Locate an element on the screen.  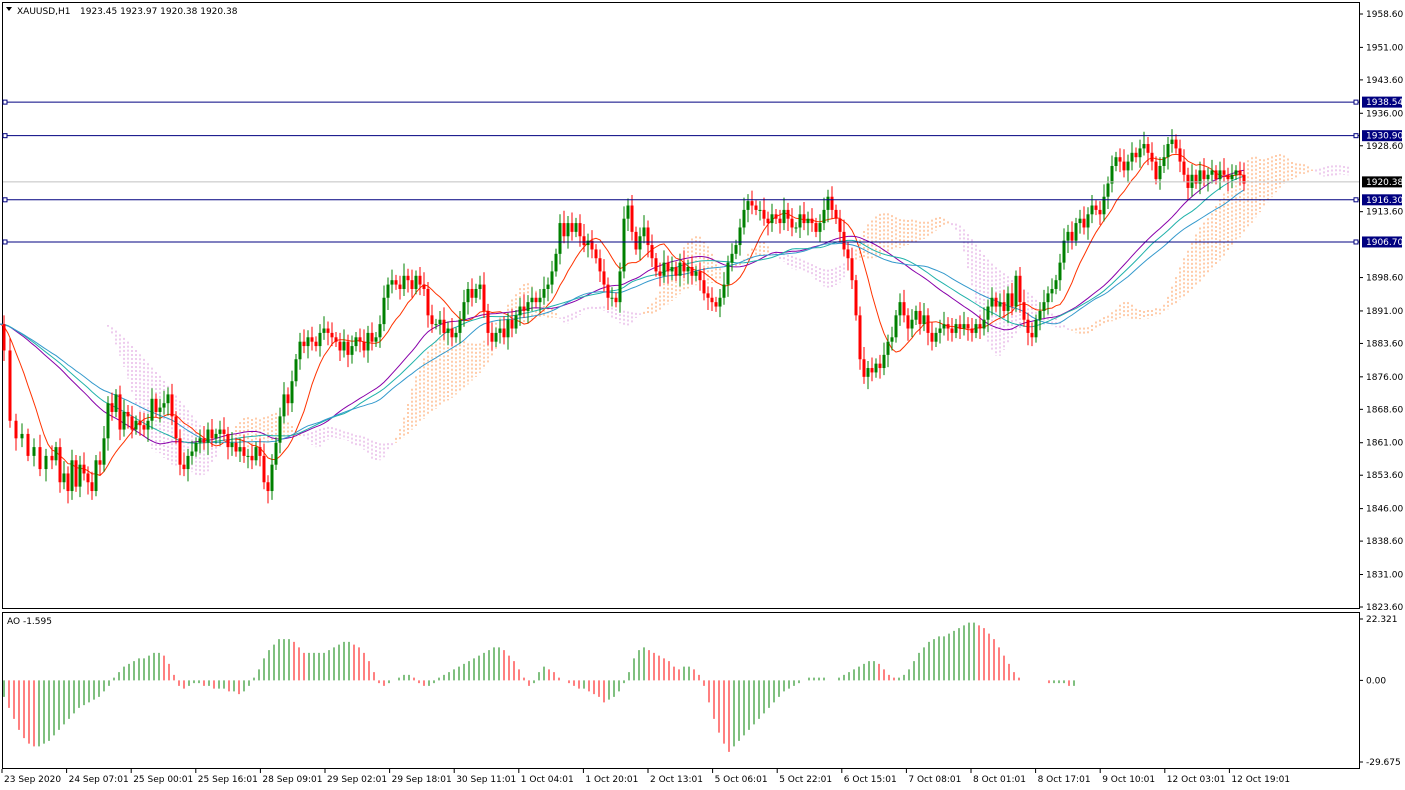
price-tick-label: 1898.60 is located at coordinates (1384, 279).